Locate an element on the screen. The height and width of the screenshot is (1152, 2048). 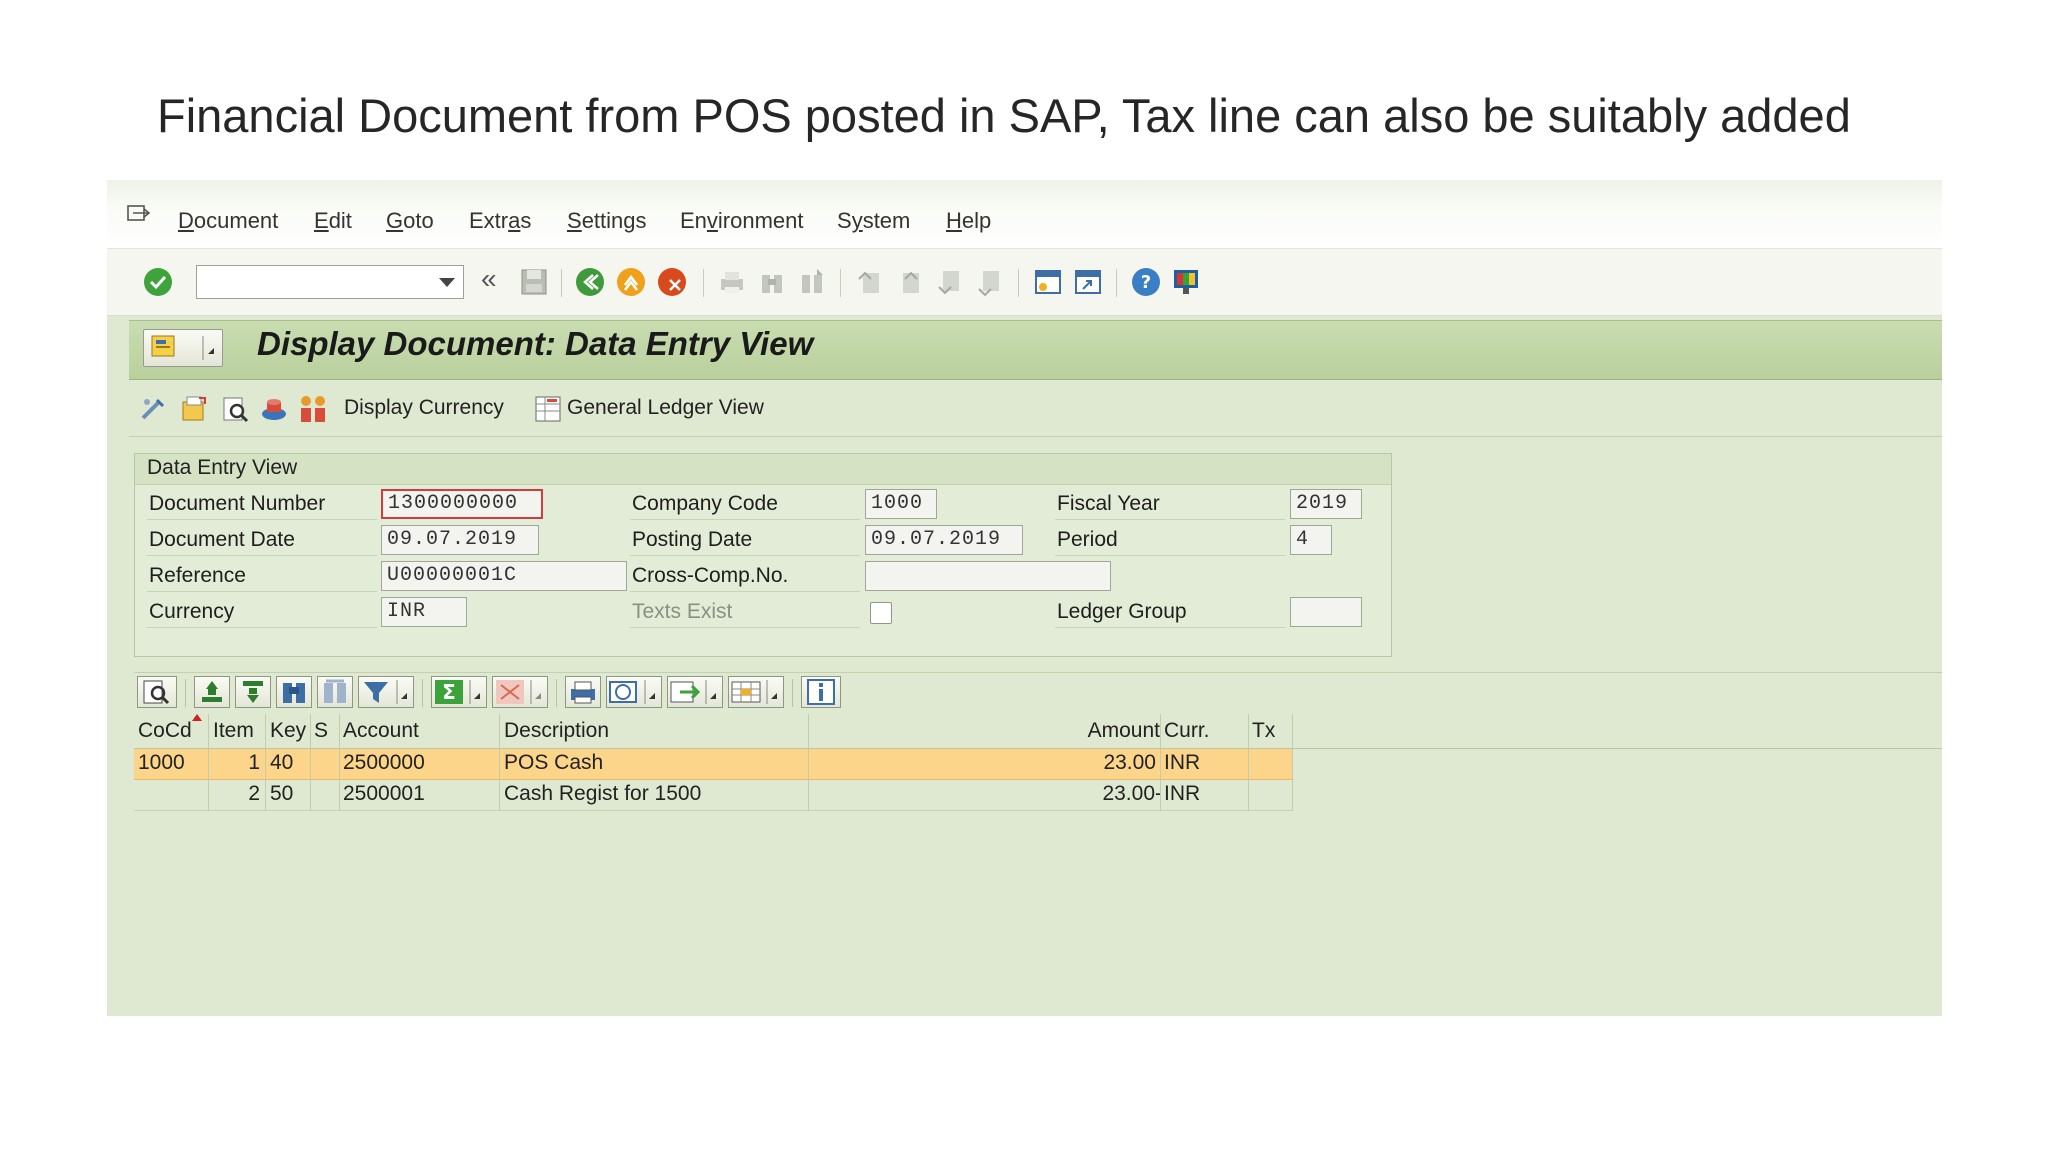
sort-descending-icon is located at coordinates (253, 692).